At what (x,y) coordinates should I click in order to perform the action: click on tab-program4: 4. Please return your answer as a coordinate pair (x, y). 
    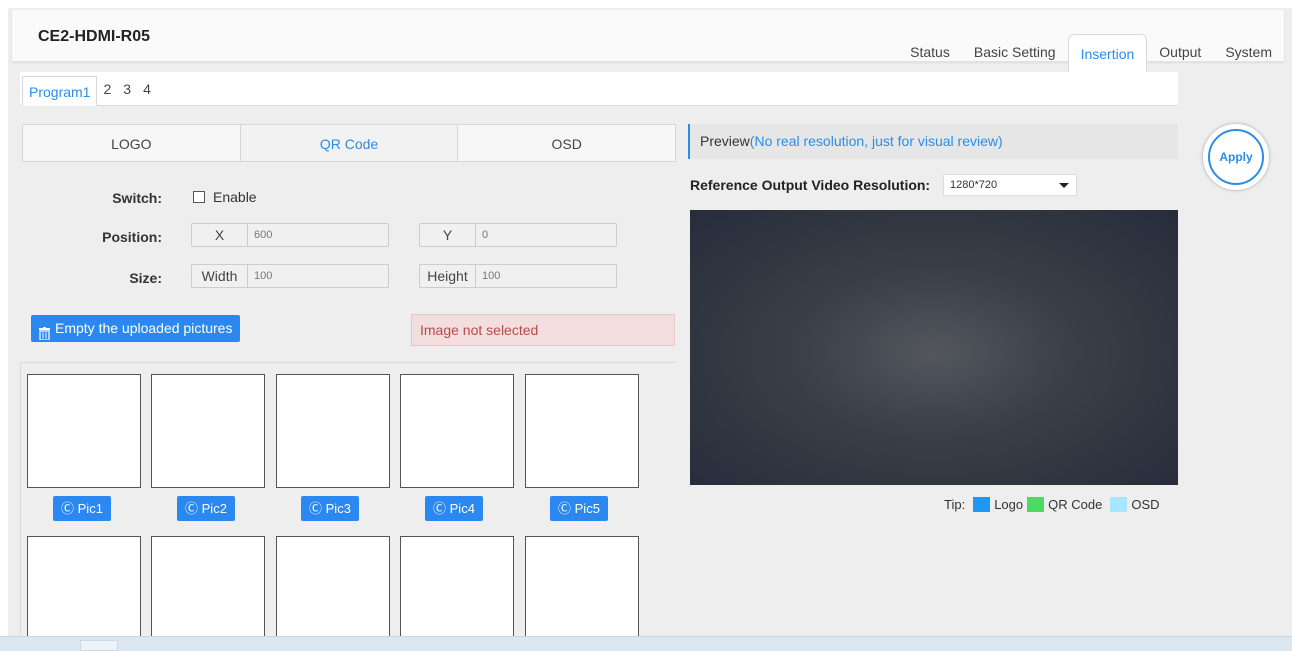
    Looking at the image, I should click on (147, 89).